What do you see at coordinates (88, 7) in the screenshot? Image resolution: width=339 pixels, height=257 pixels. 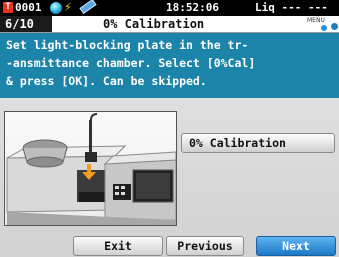 I see `pencil-icon` at bounding box center [88, 7].